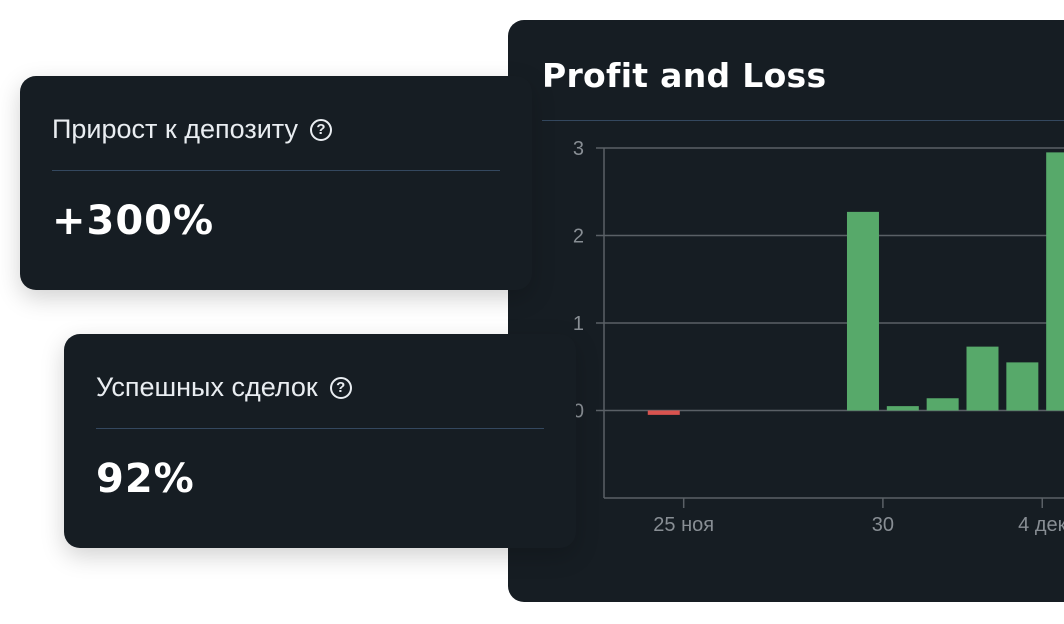 The width and height of the screenshot is (1064, 624). Describe the element at coordinates (145, 479) in the screenshot. I see `successful-trades-value: 92%` at that location.